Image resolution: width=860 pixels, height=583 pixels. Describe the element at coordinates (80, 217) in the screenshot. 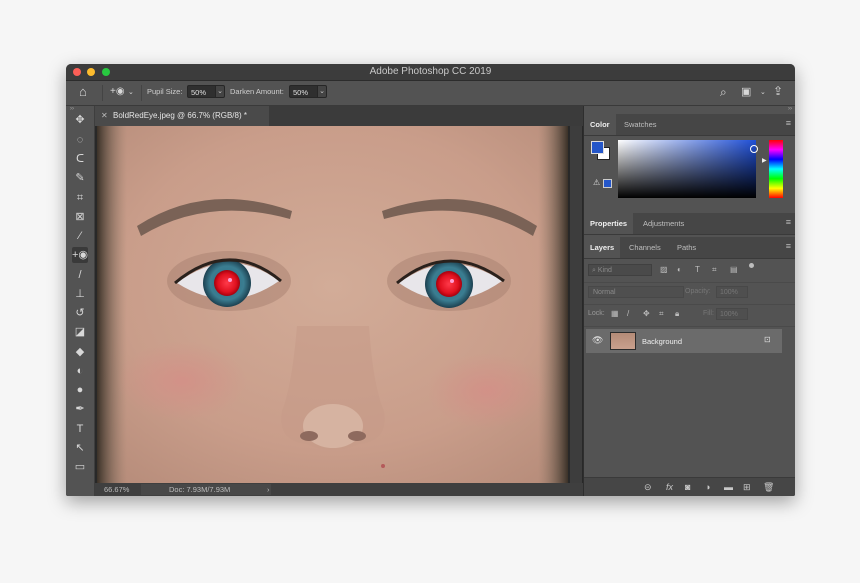

I see `frame-tool: ⊠` at that location.